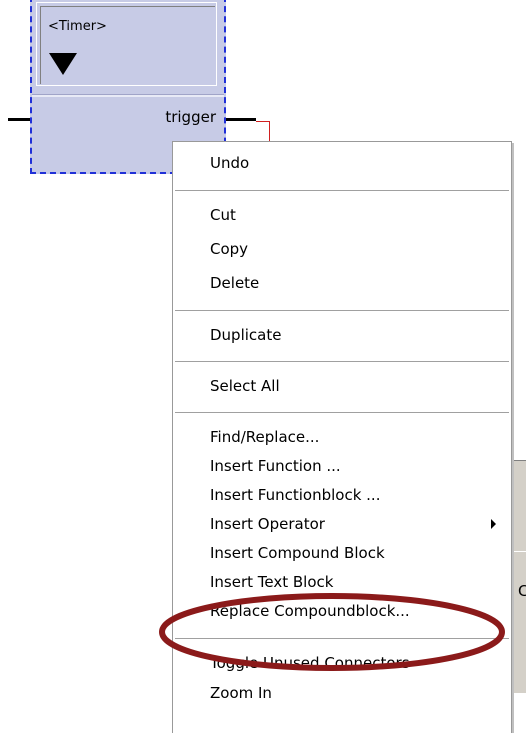  What do you see at coordinates (77, 26) in the screenshot?
I see `block-title: <Timer>` at bounding box center [77, 26].